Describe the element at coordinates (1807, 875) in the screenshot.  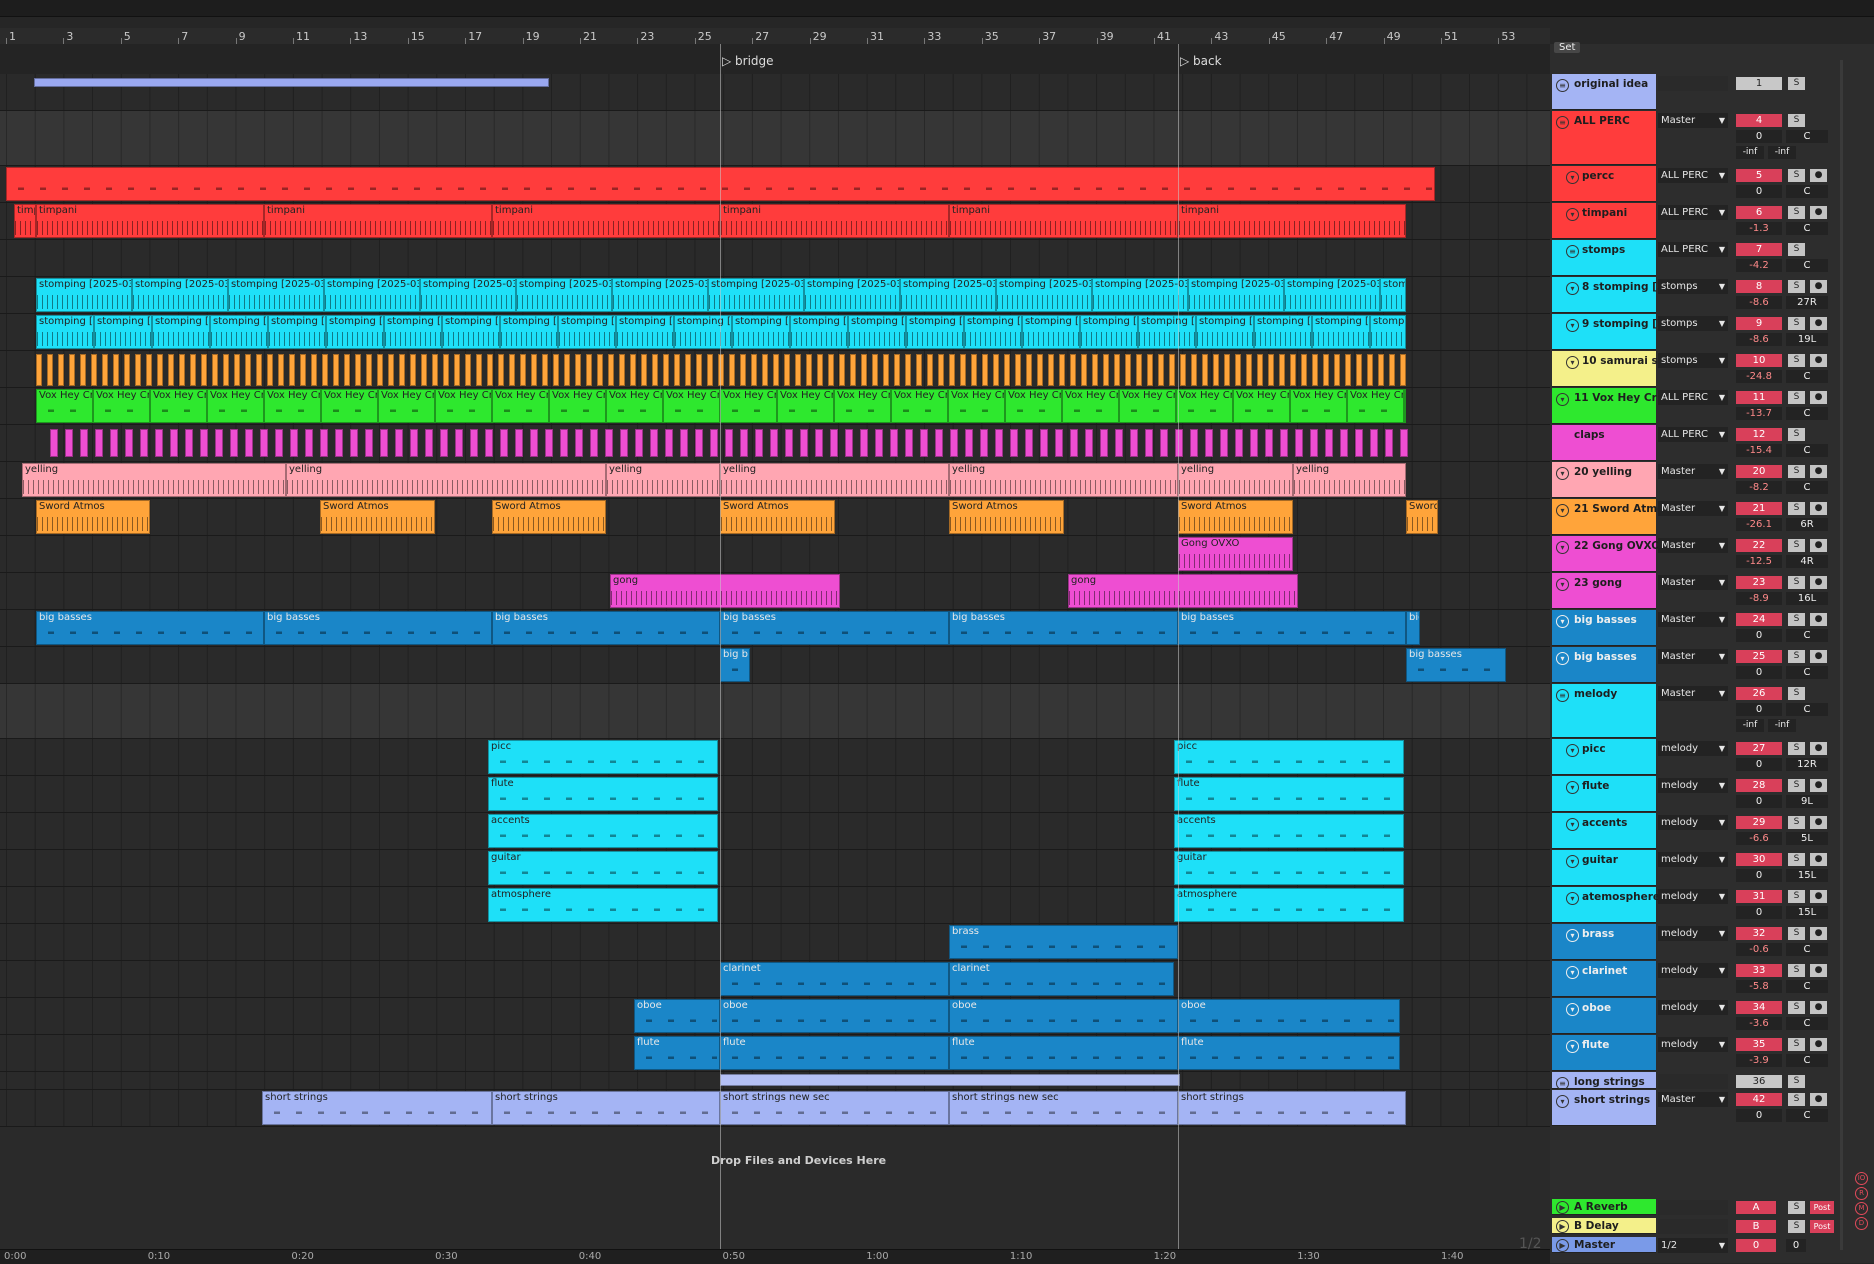
I see `pan-field: 15L` at that location.